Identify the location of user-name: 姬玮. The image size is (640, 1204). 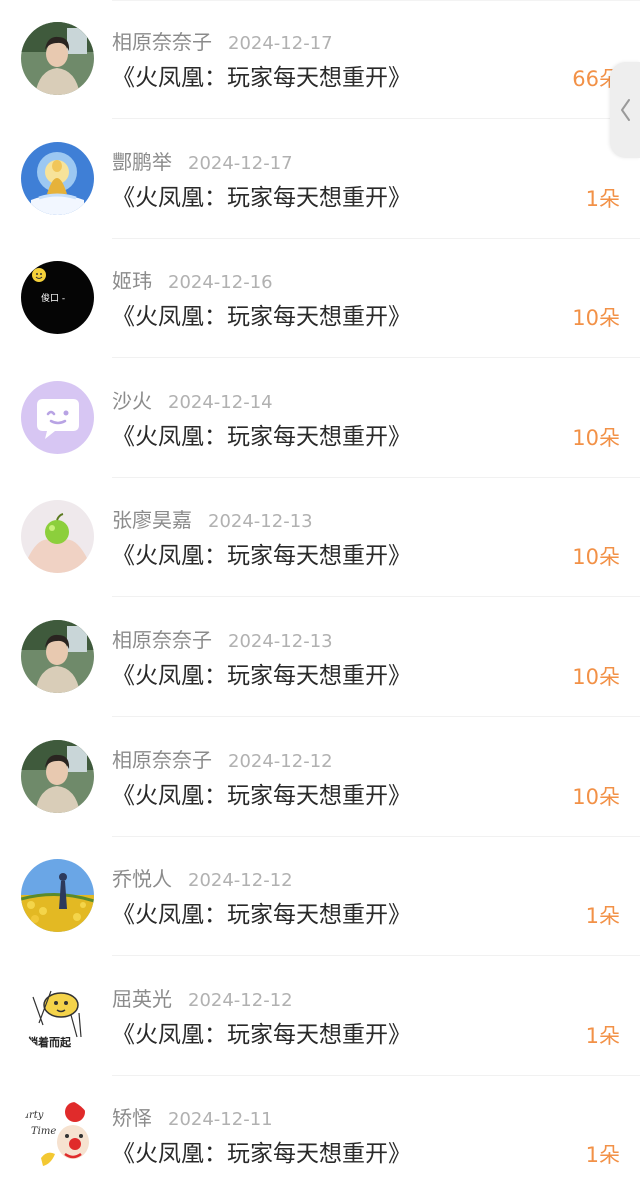
(132, 281).